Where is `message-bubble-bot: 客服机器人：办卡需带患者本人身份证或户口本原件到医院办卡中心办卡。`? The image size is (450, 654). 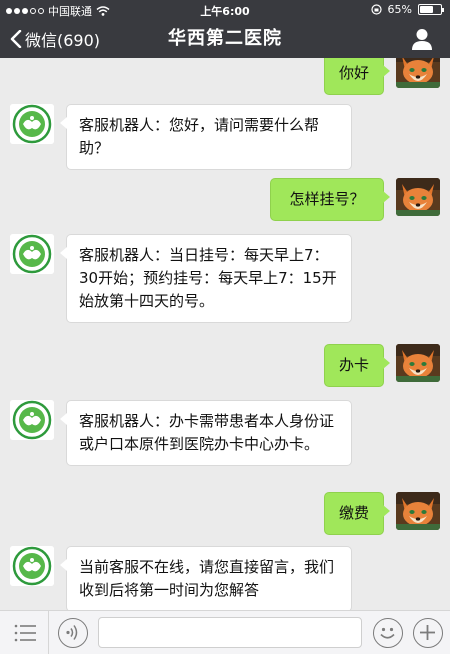 message-bubble-bot: 客服机器人：办卡需带患者本人身份证或户口本原件到医院办卡中心办卡。 is located at coordinates (206, 433).